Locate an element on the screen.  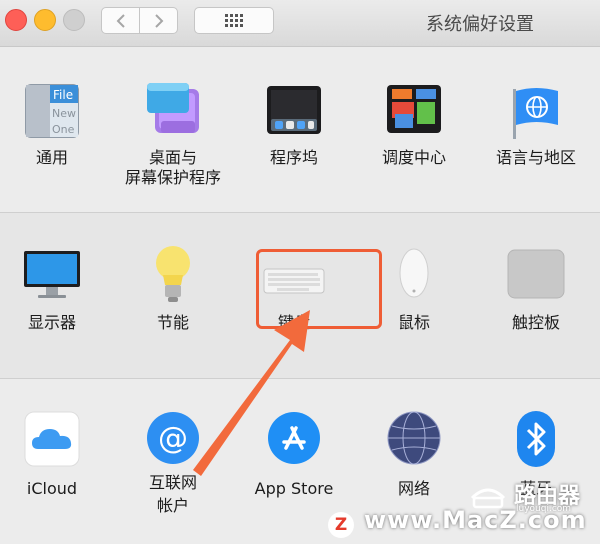
site-watermark: Z www.MacZ.com is located at coordinates (460, 524).